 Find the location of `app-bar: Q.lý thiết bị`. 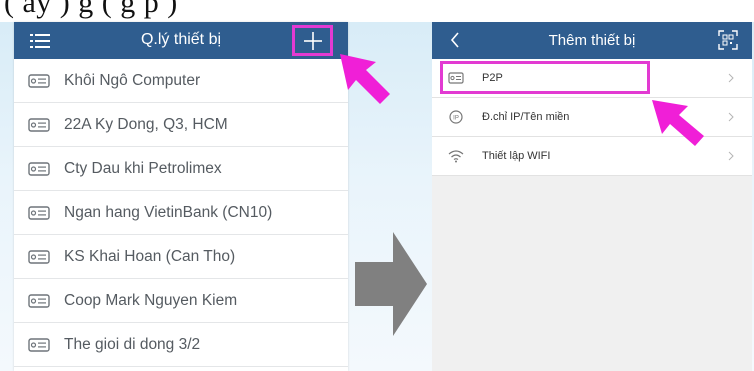

app-bar: Q.lý thiết bị is located at coordinates (181, 40).